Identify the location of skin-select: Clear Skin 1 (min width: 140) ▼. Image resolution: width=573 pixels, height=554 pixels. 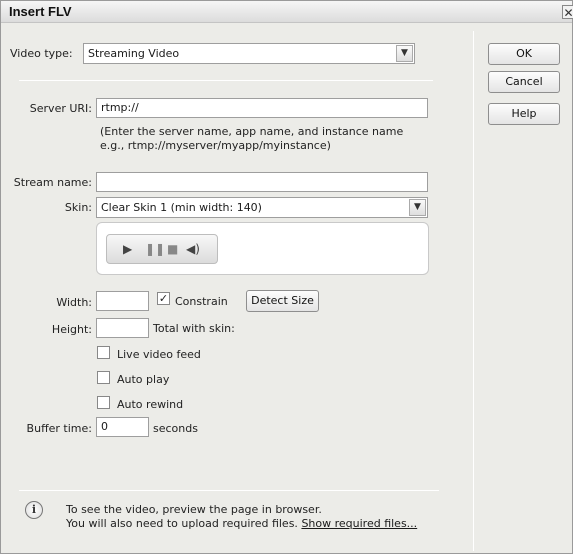
(262, 207).